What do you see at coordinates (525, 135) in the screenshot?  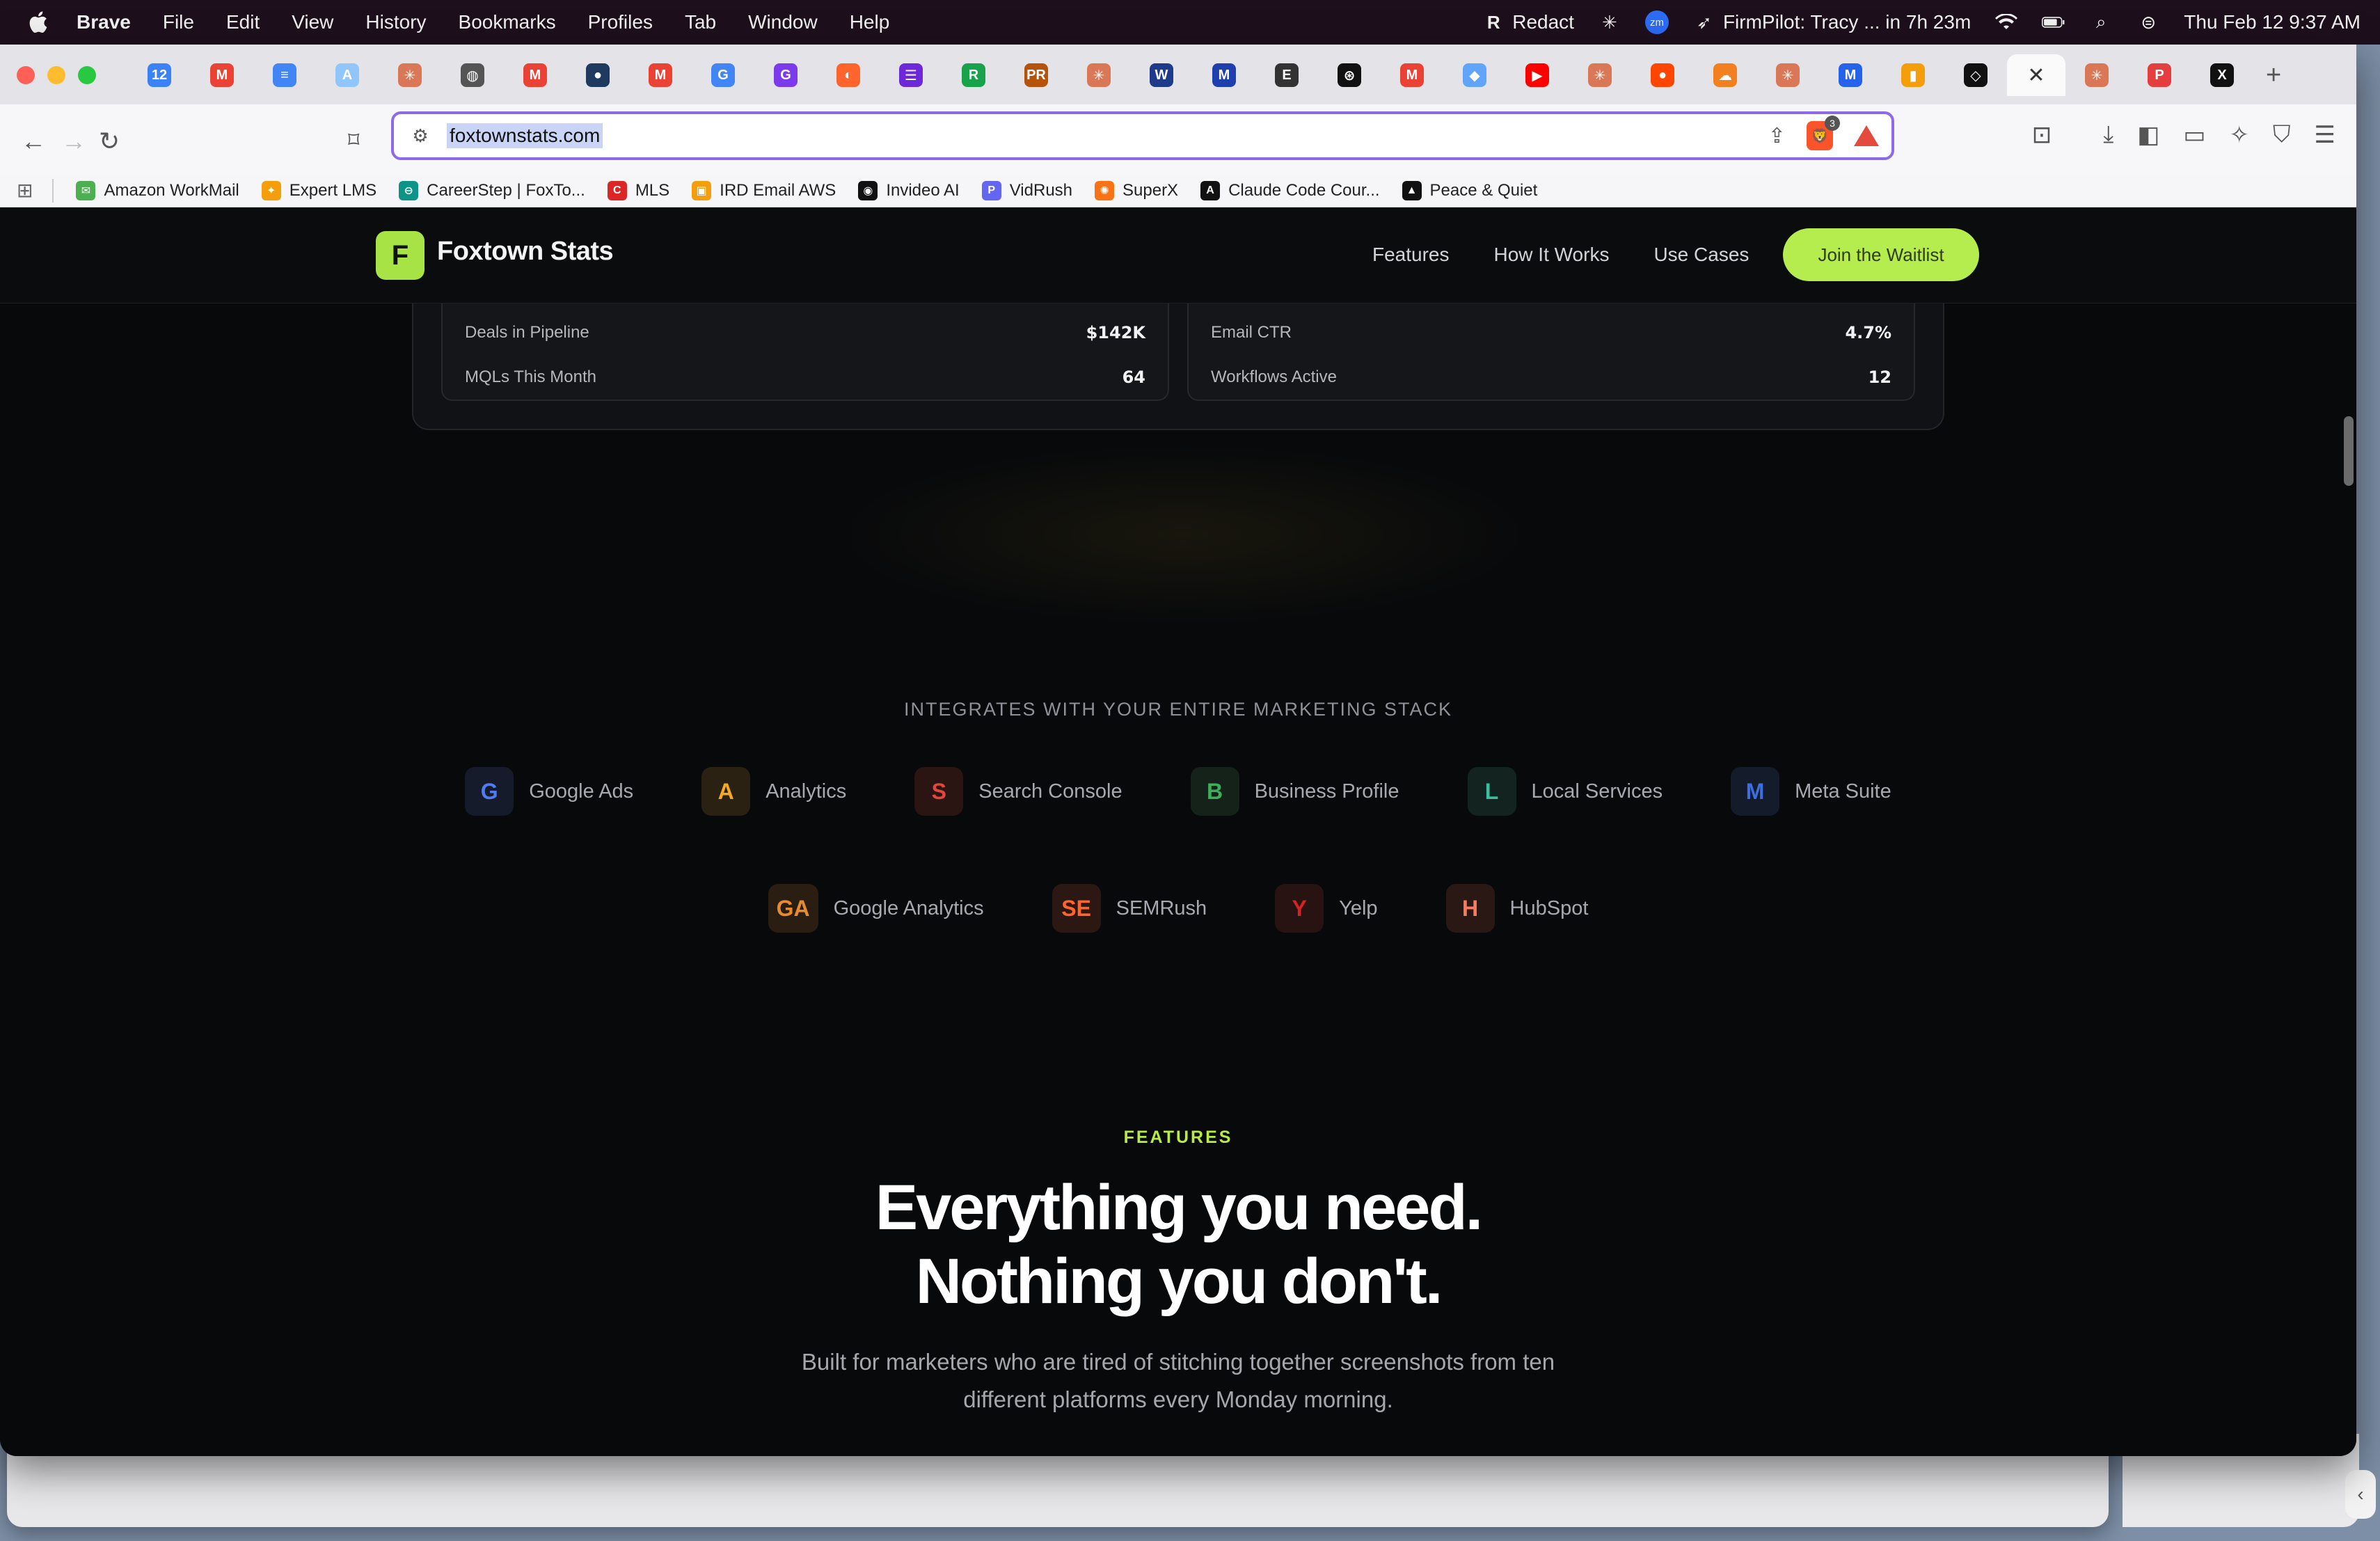 I see `url-text: foxtownstats.com` at bounding box center [525, 135].